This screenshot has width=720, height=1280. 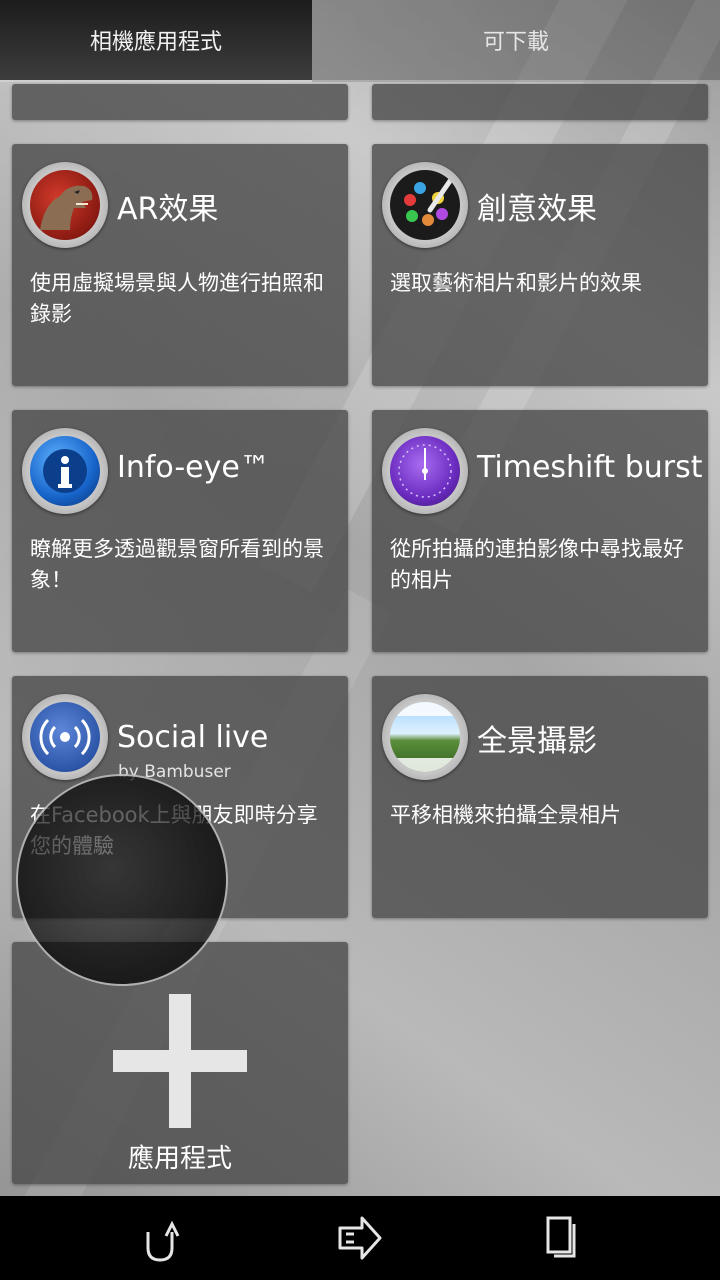 What do you see at coordinates (537, 564) in the screenshot?
I see `card-description: 從所拍攝的連拍影像中尋找最好的相片` at bounding box center [537, 564].